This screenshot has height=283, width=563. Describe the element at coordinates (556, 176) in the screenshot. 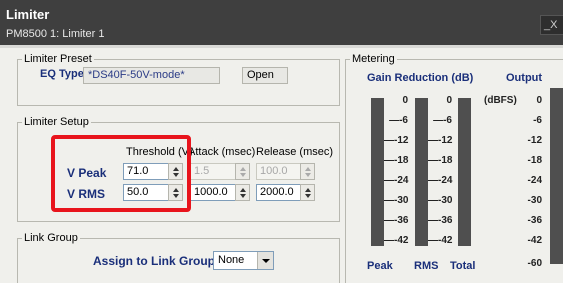

I see `output-meter` at that location.